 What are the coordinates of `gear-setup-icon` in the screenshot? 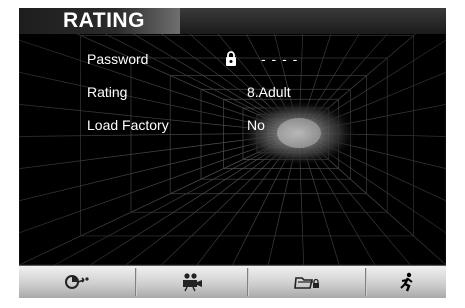 It's located at (77, 282).